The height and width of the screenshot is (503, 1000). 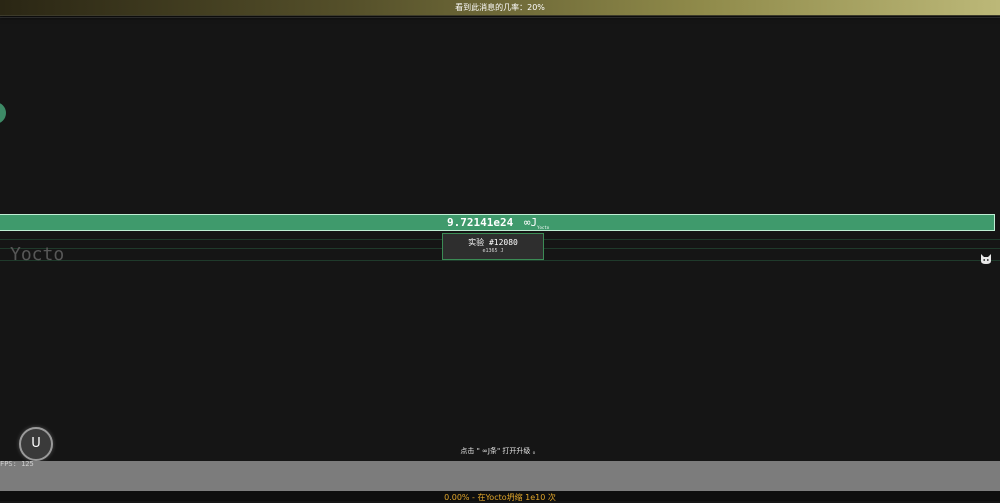 What do you see at coordinates (17, 464) in the screenshot?
I see `fps-counter: FPS: 125` at bounding box center [17, 464].